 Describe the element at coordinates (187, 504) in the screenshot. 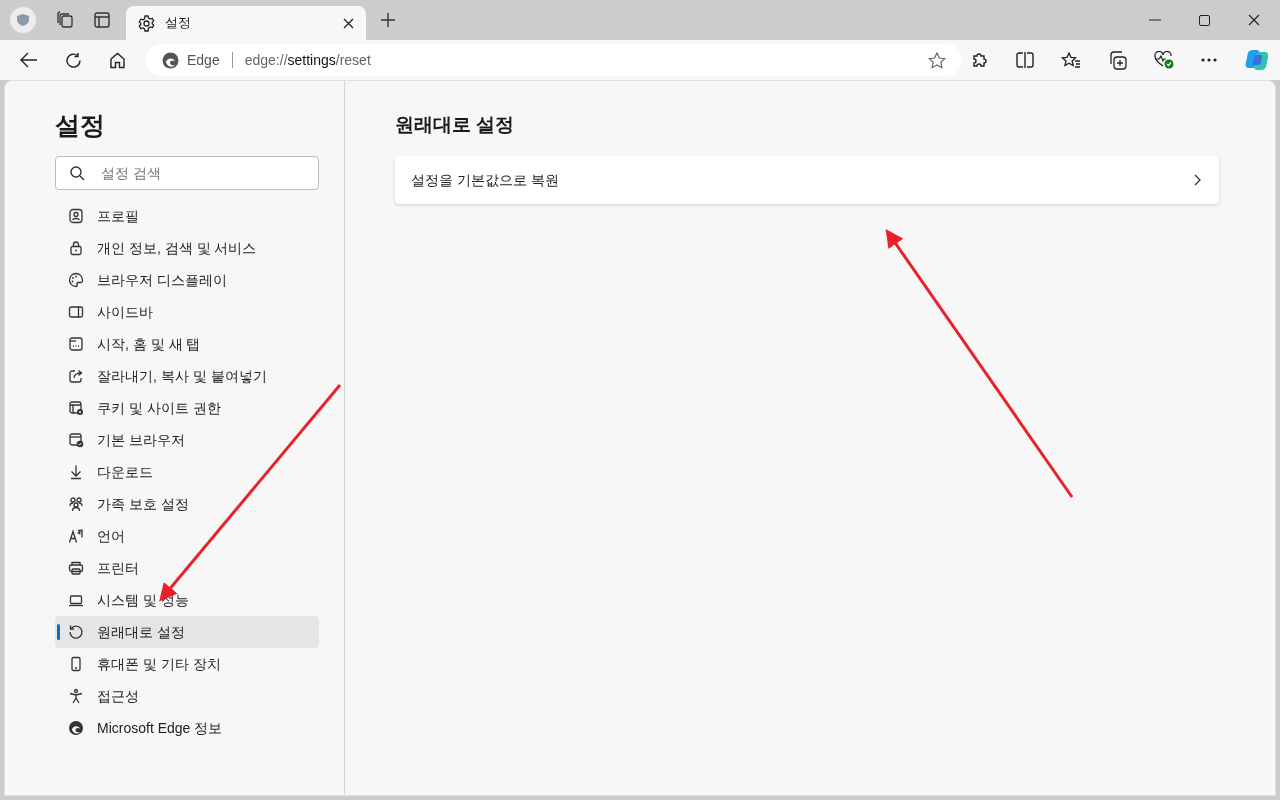

I see `sidebar-item: 가족 보호 설정` at that location.